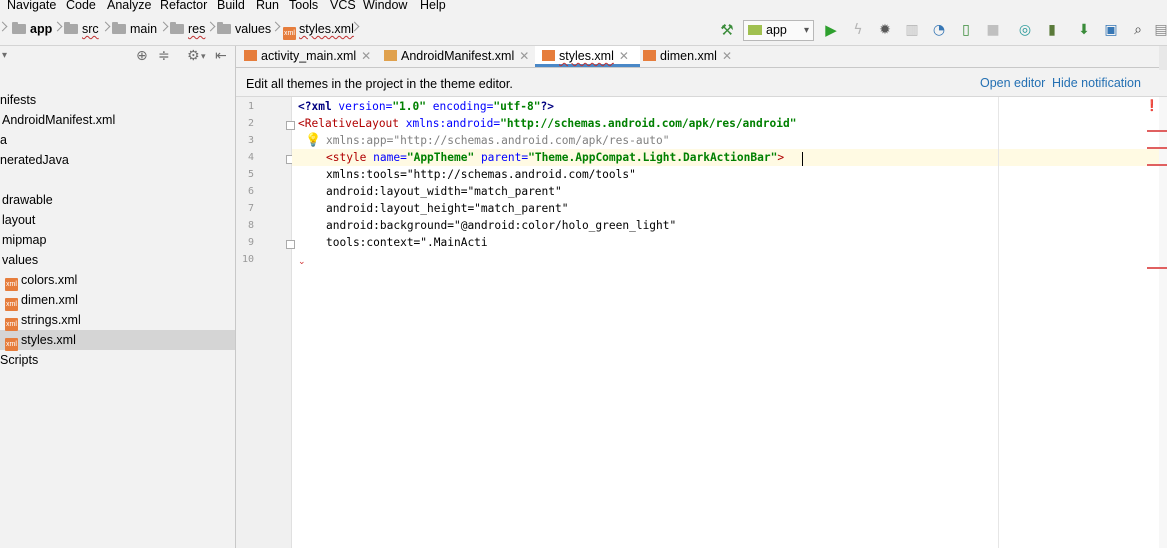  Describe the element at coordinates (31, 6) in the screenshot. I see `menu-navigate: Navigate` at that location.